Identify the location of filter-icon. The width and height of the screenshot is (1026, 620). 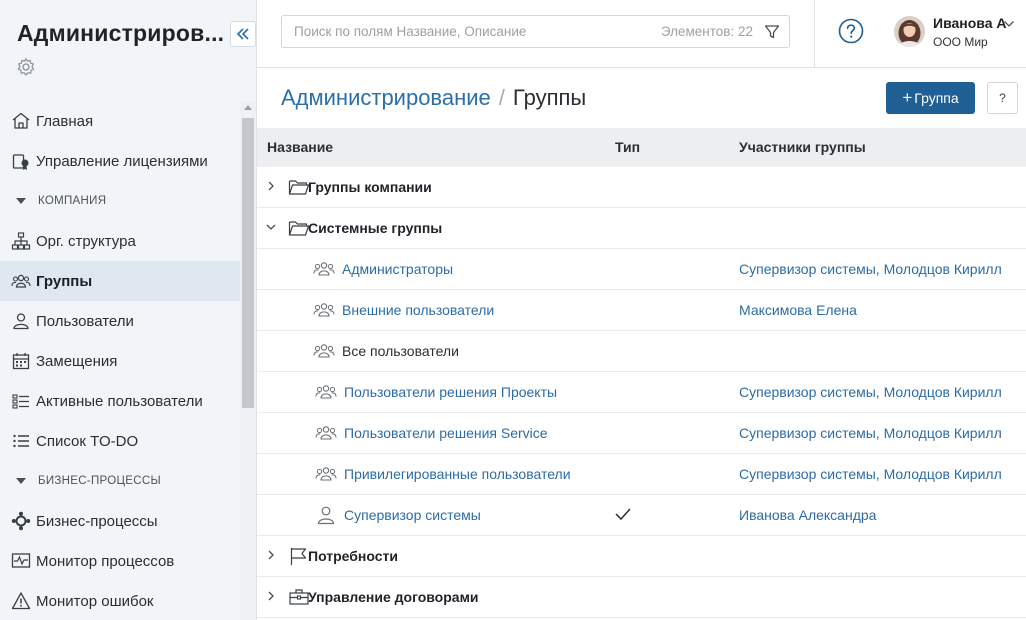
(772, 32).